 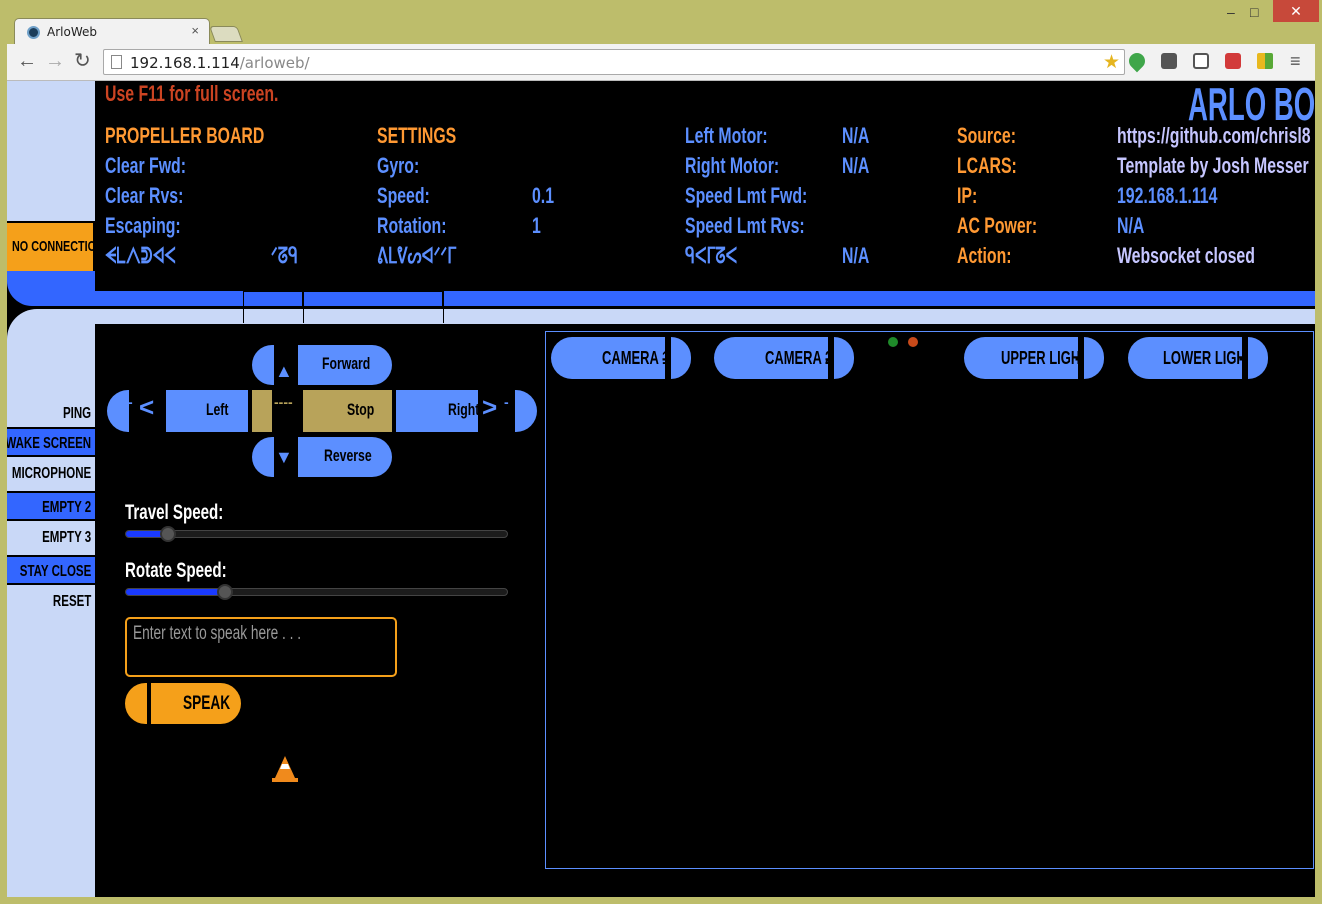 I want to click on sidebar-item-label: WAKE SCREEN, so click(x=49, y=443).